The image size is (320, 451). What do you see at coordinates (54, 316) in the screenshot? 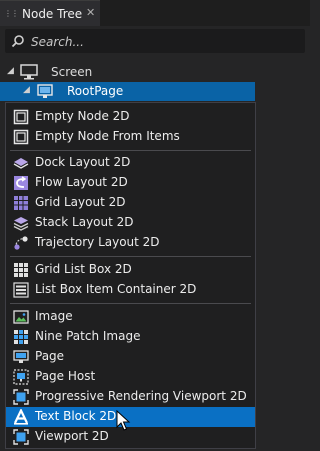
I see `menu-item-label: Image` at bounding box center [54, 316].